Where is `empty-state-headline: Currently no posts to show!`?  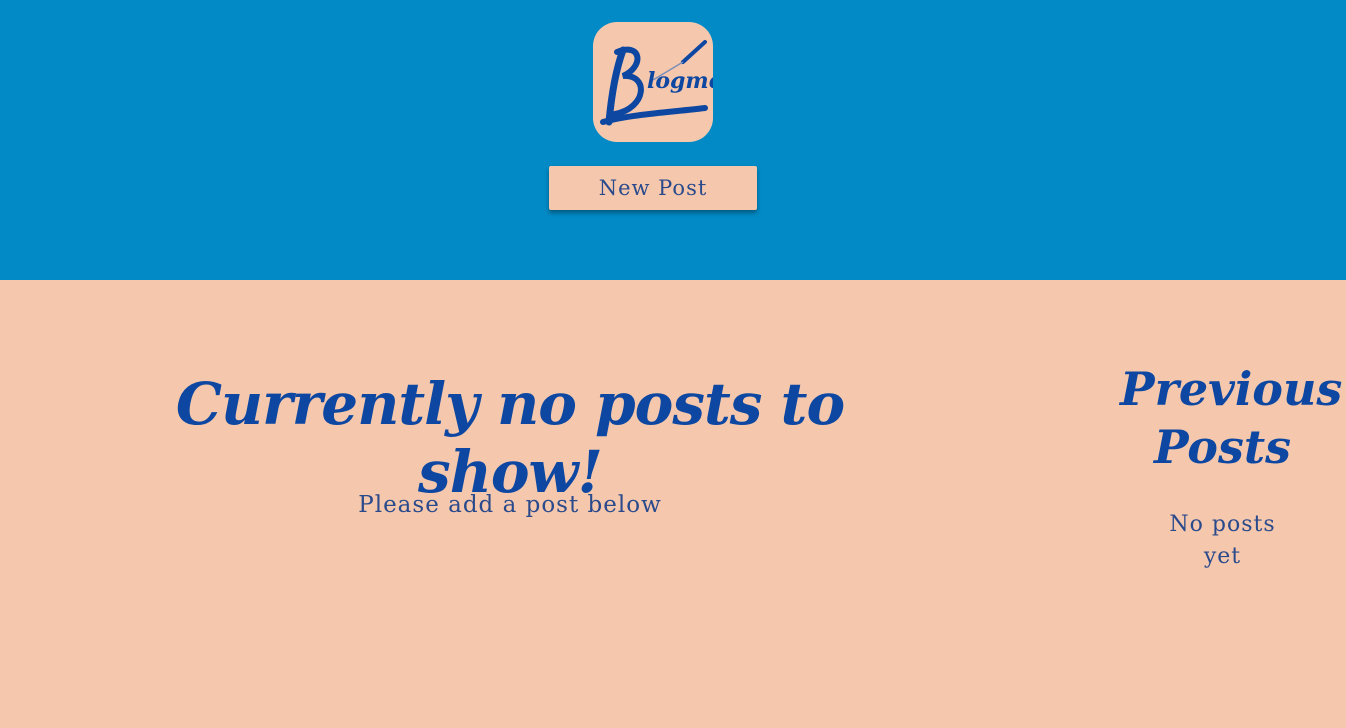 empty-state-headline: Currently no posts to show! is located at coordinates (510, 438).